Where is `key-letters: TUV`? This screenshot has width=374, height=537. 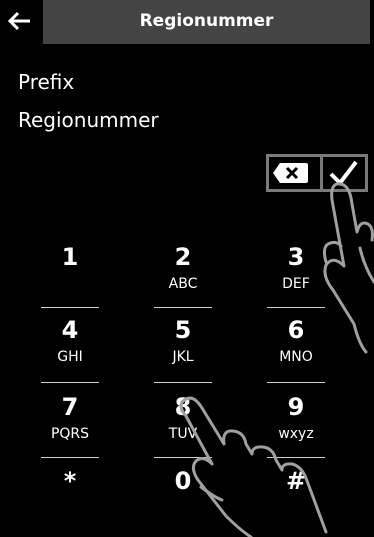
key-letters: TUV is located at coordinates (183, 434).